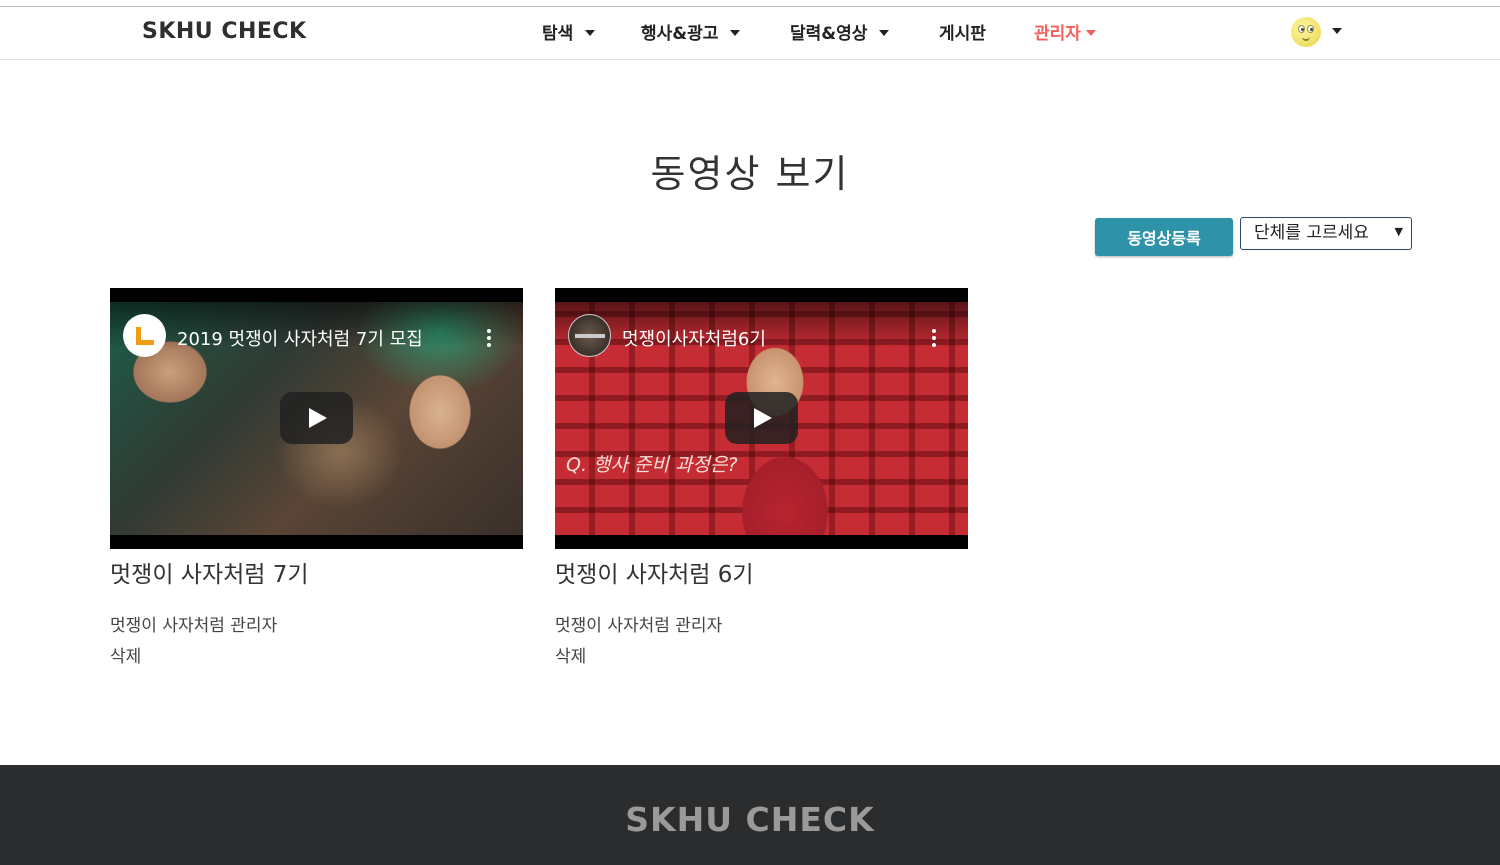 Image resolution: width=1500 pixels, height=865 pixels. I want to click on nav-events-ads: 행사&광고, so click(691, 31).